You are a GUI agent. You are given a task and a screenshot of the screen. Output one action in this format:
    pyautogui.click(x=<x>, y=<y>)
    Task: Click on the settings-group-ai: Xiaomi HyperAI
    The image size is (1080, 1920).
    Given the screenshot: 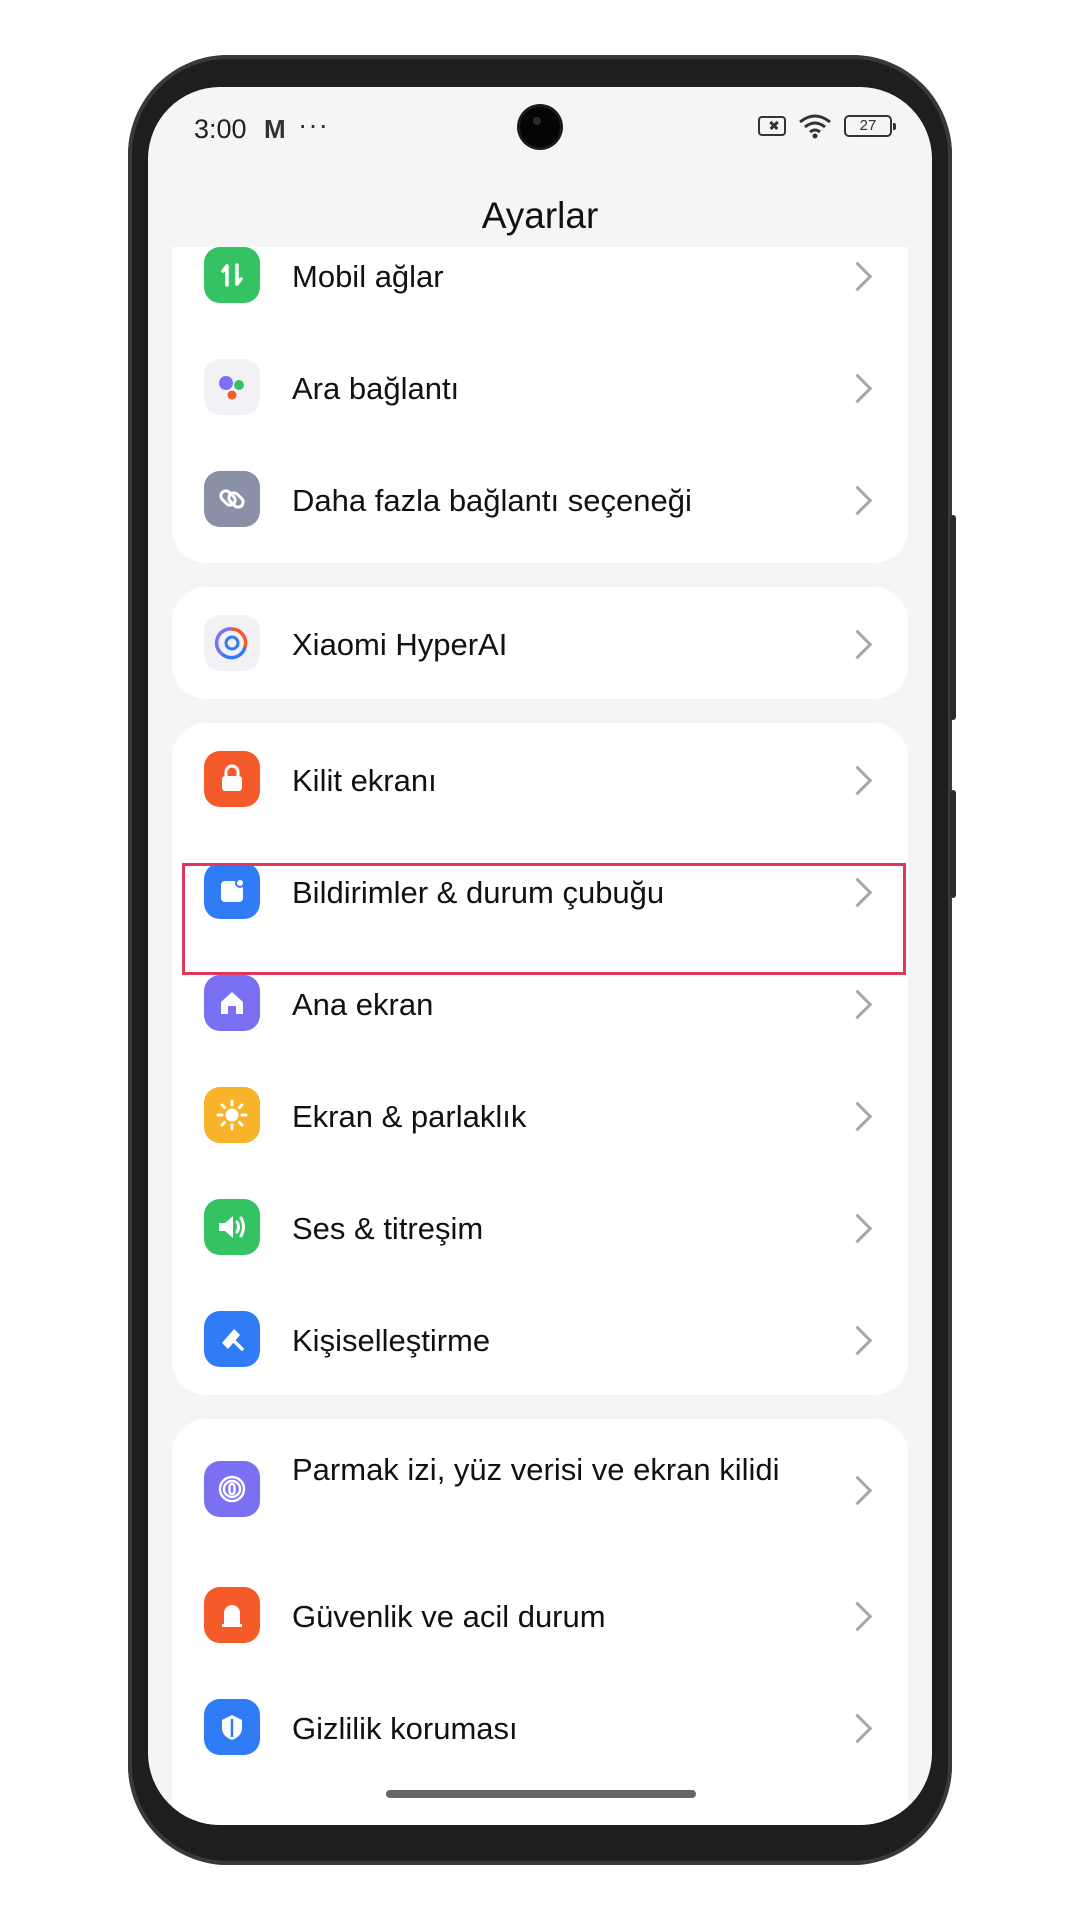 What is the action you would take?
    pyautogui.click(x=540, y=643)
    